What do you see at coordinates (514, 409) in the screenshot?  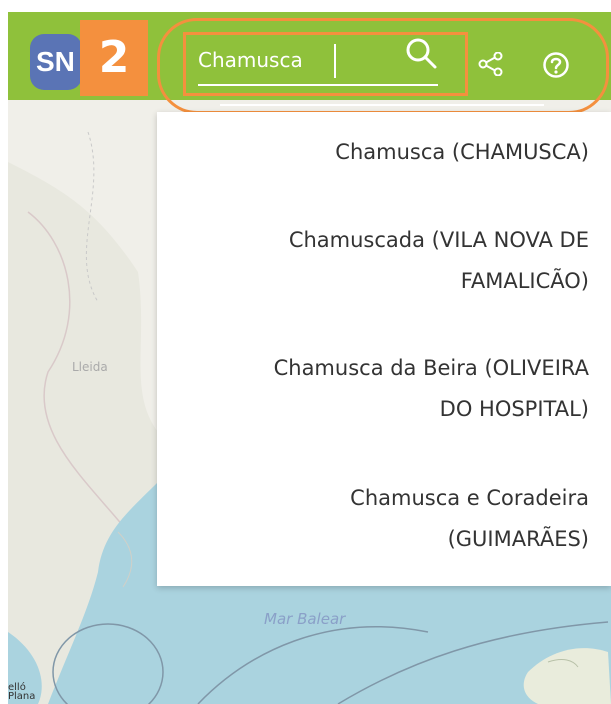 I see `result-line-2: DO HOSPITAL)` at bounding box center [514, 409].